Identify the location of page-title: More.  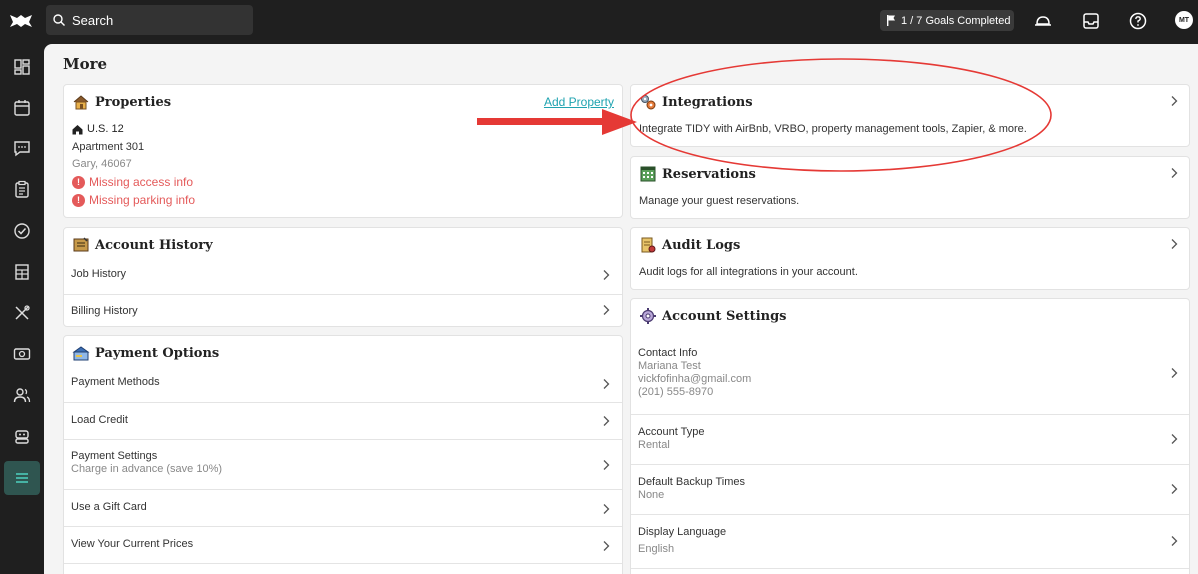
(85, 64).